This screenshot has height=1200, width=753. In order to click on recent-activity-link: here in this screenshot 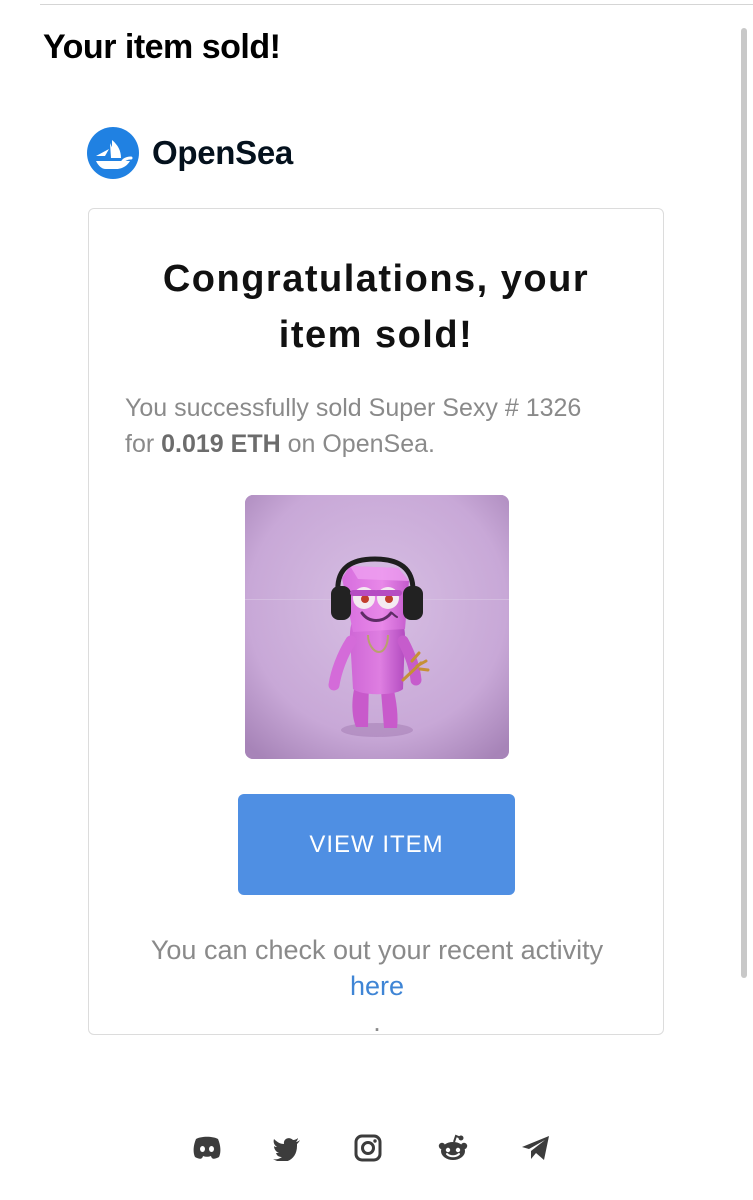, I will do `click(377, 986)`.